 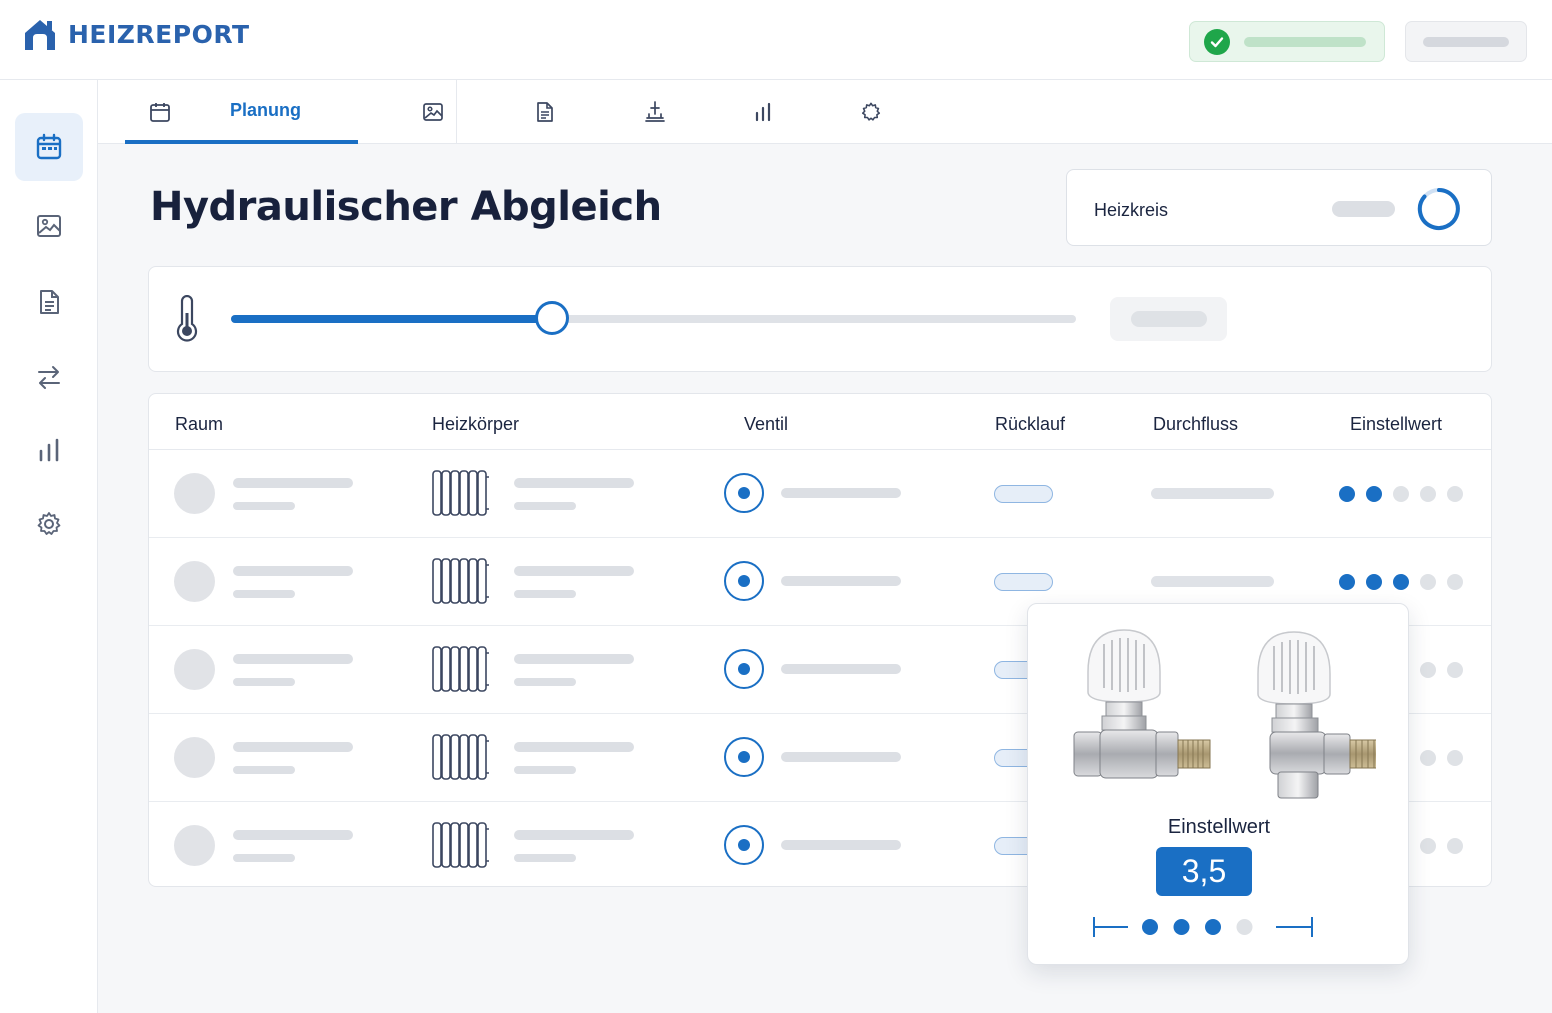 I want to click on column-header-raum: Raum, so click(x=199, y=424).